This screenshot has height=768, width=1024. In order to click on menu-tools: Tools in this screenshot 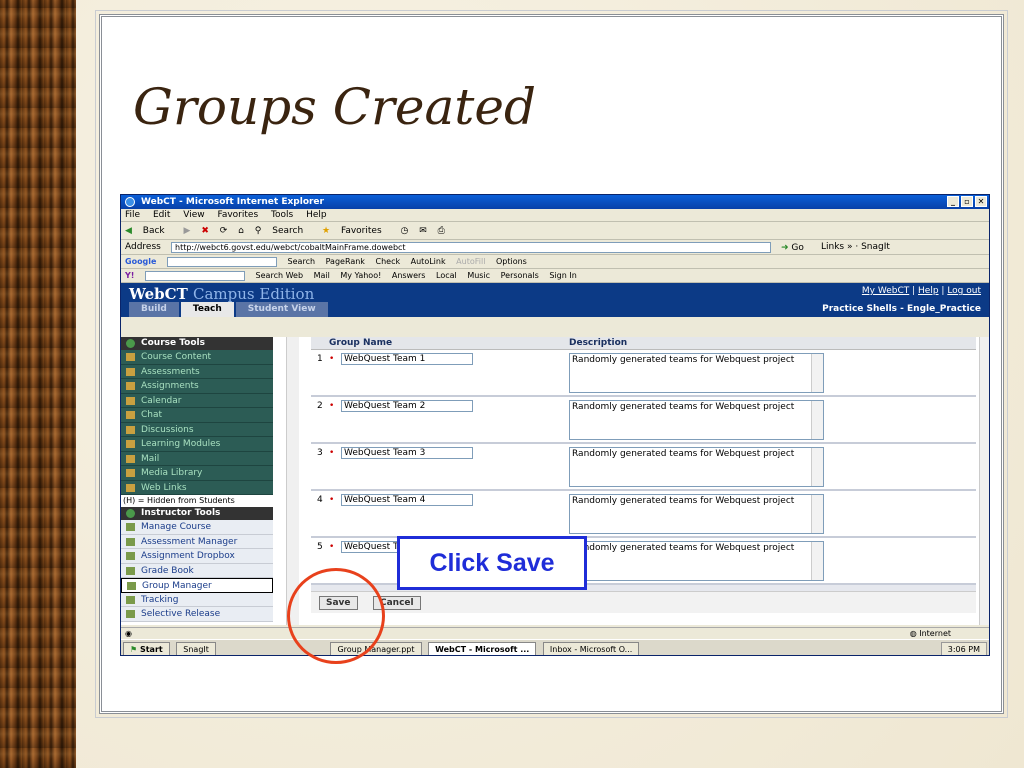, I will do `click(282, 215)`.